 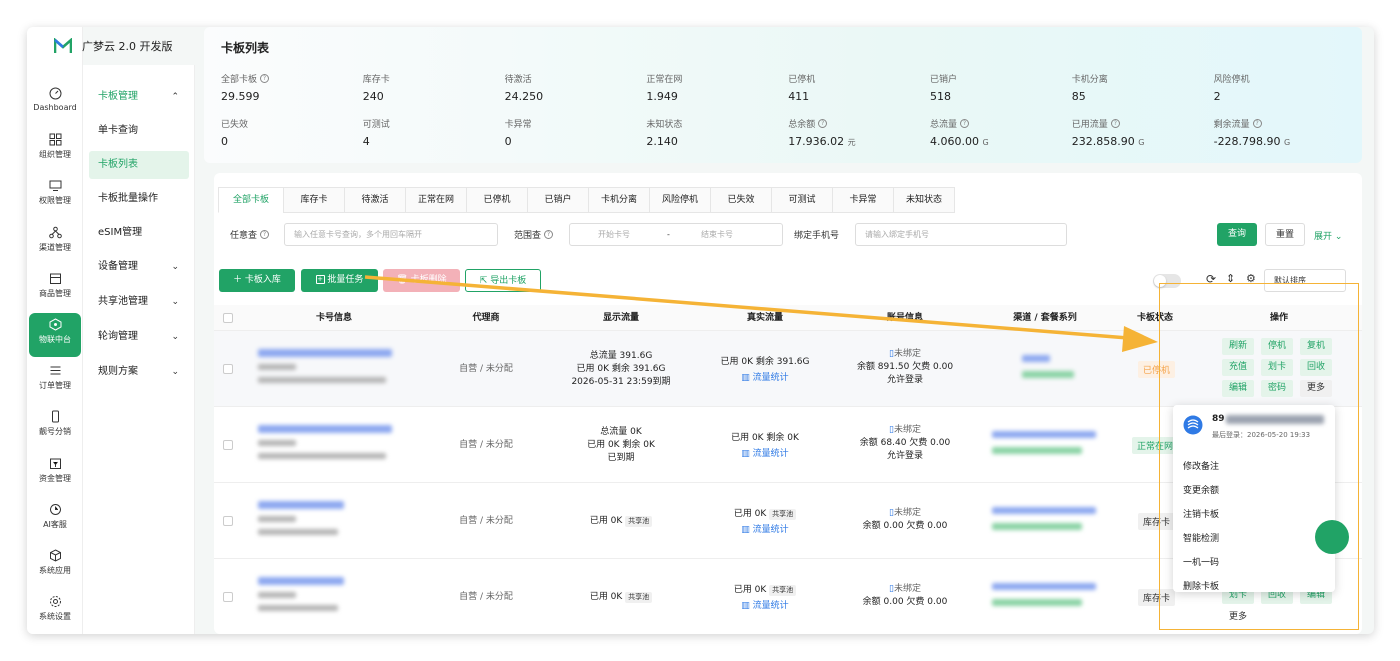 What do you see at coordinates (55, 289) in the screenshot?
I see `rail-item-4: 商品管理` at bounding box center [55, 289].